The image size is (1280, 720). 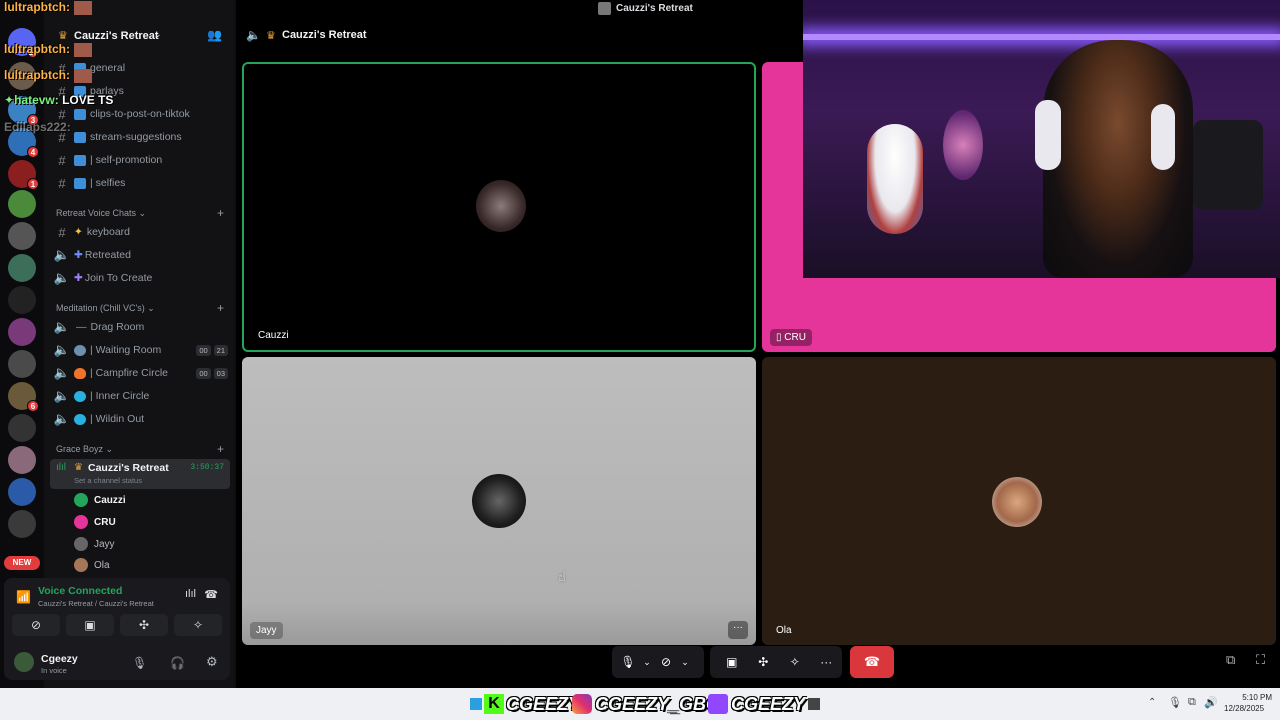 What do you see at coordinates (92, 565) in the screenshot?
I see `voice-member: Ola` at bounding box center [92, 565].